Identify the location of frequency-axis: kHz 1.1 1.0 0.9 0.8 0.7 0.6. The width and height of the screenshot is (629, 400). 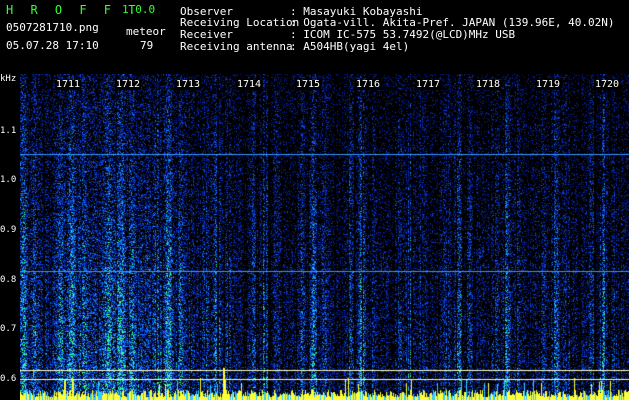
(10, 237).